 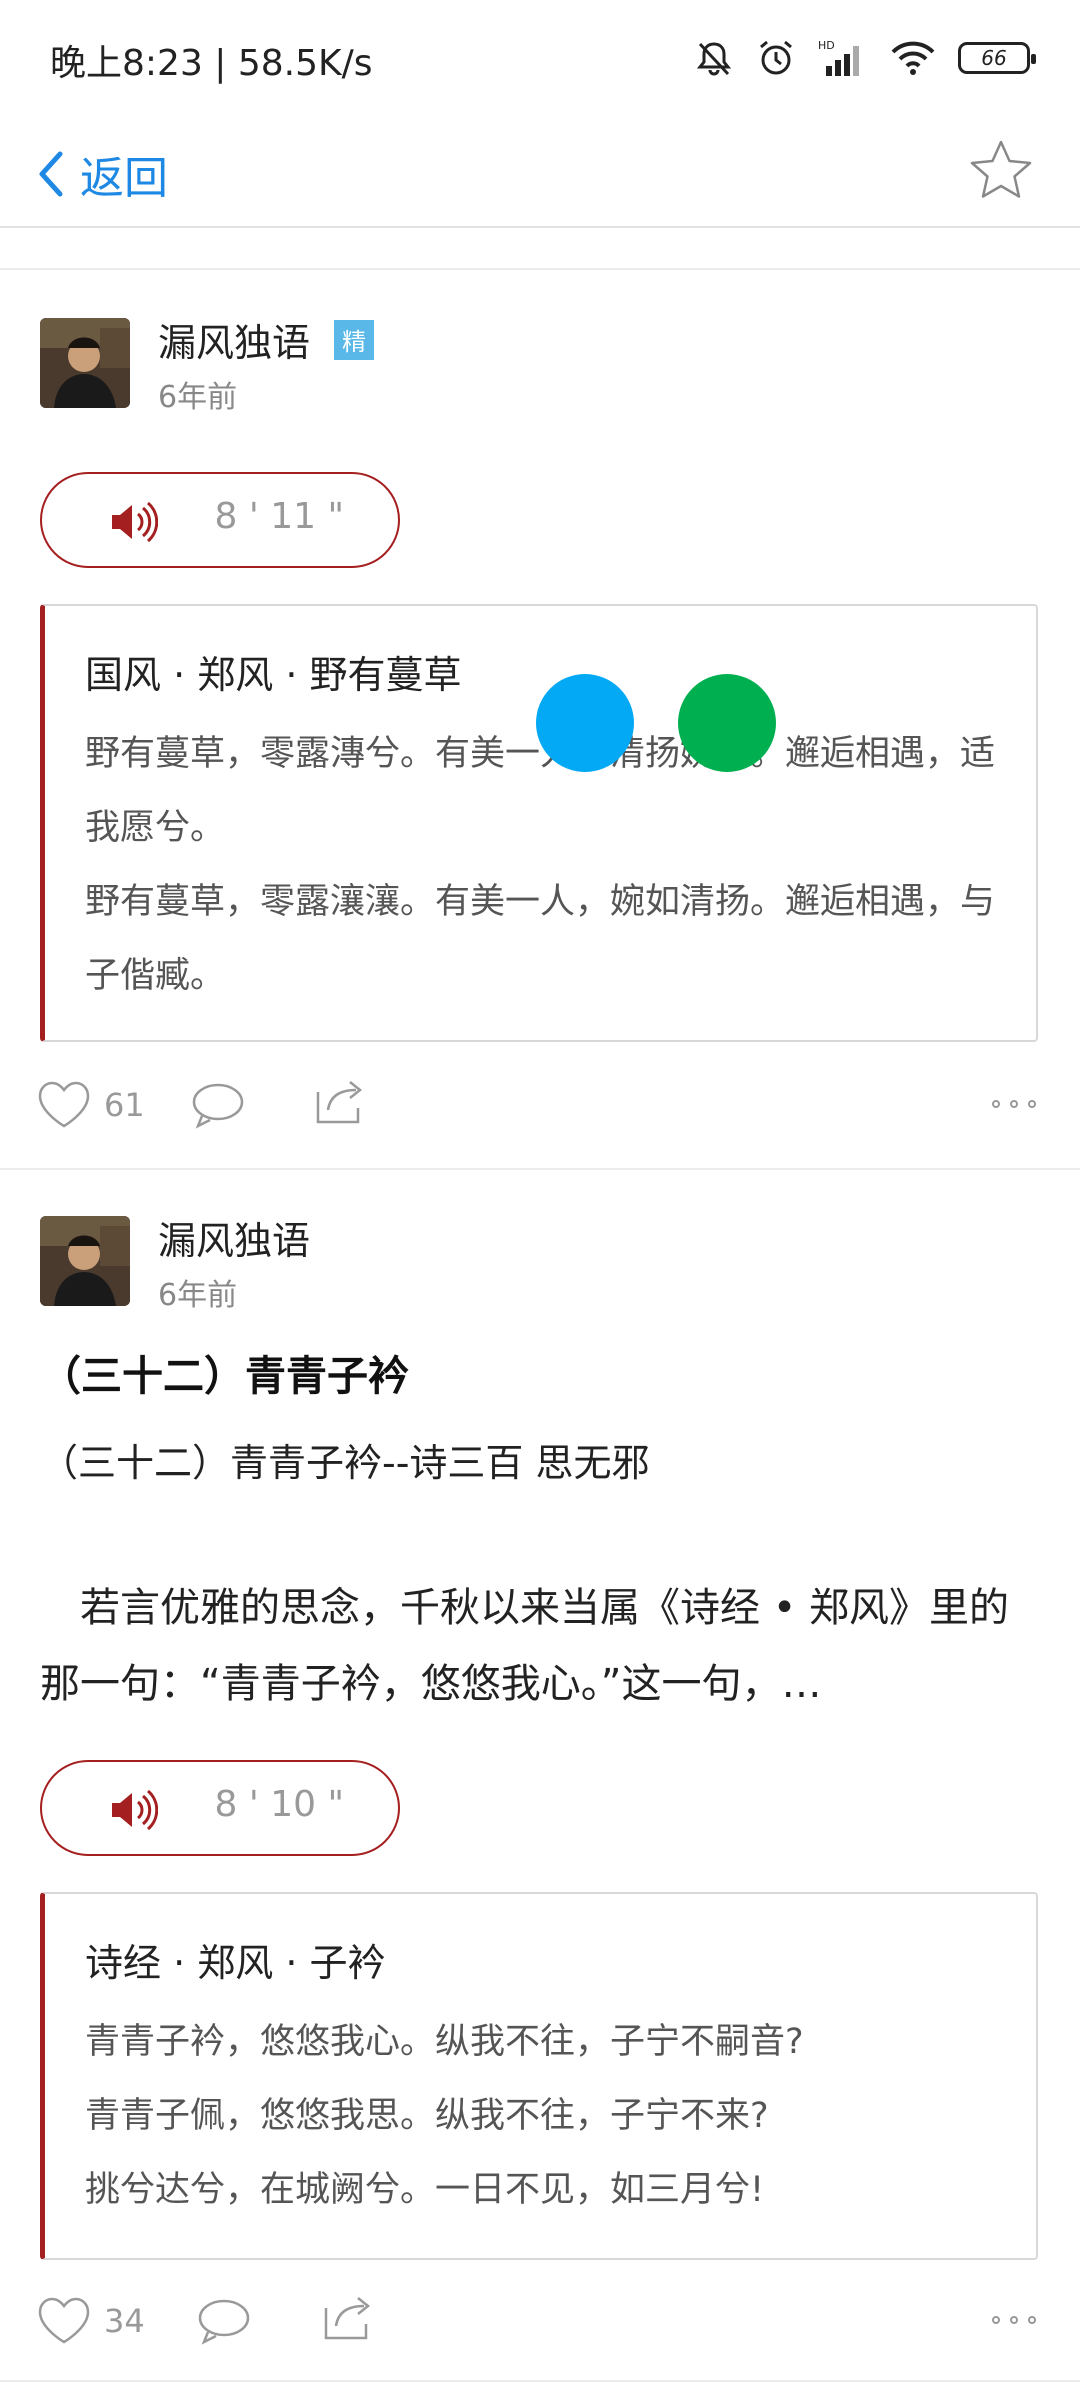 What do you see at coordinates (425, 2190) in the screenshot?
I see `poem-line: 挑兮达兮，在城阙兮。一日不见，如三月兮!` at bounding box center [425, 2190].